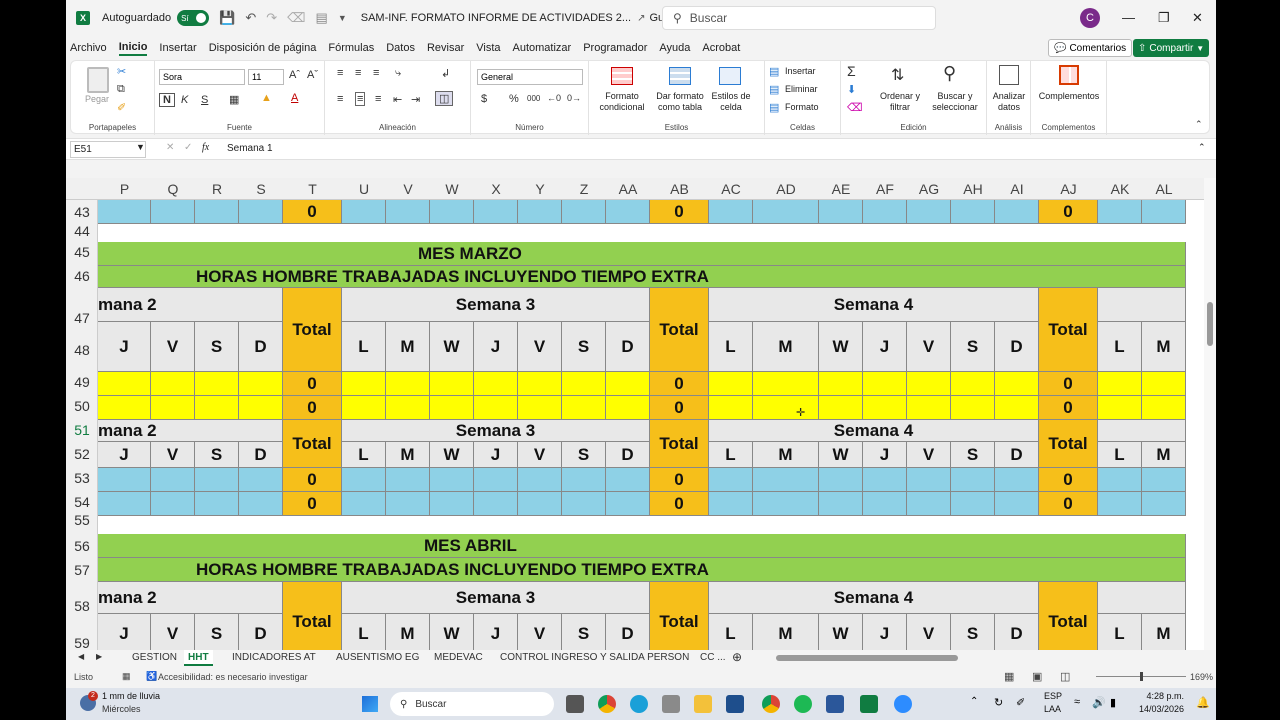 The height and width of the screenshot is (720, 1280). What do you see at coordinates (358, 73) in the screenshot?
I see `align-middle-icon: ≡` at bounding box center [358, 73].